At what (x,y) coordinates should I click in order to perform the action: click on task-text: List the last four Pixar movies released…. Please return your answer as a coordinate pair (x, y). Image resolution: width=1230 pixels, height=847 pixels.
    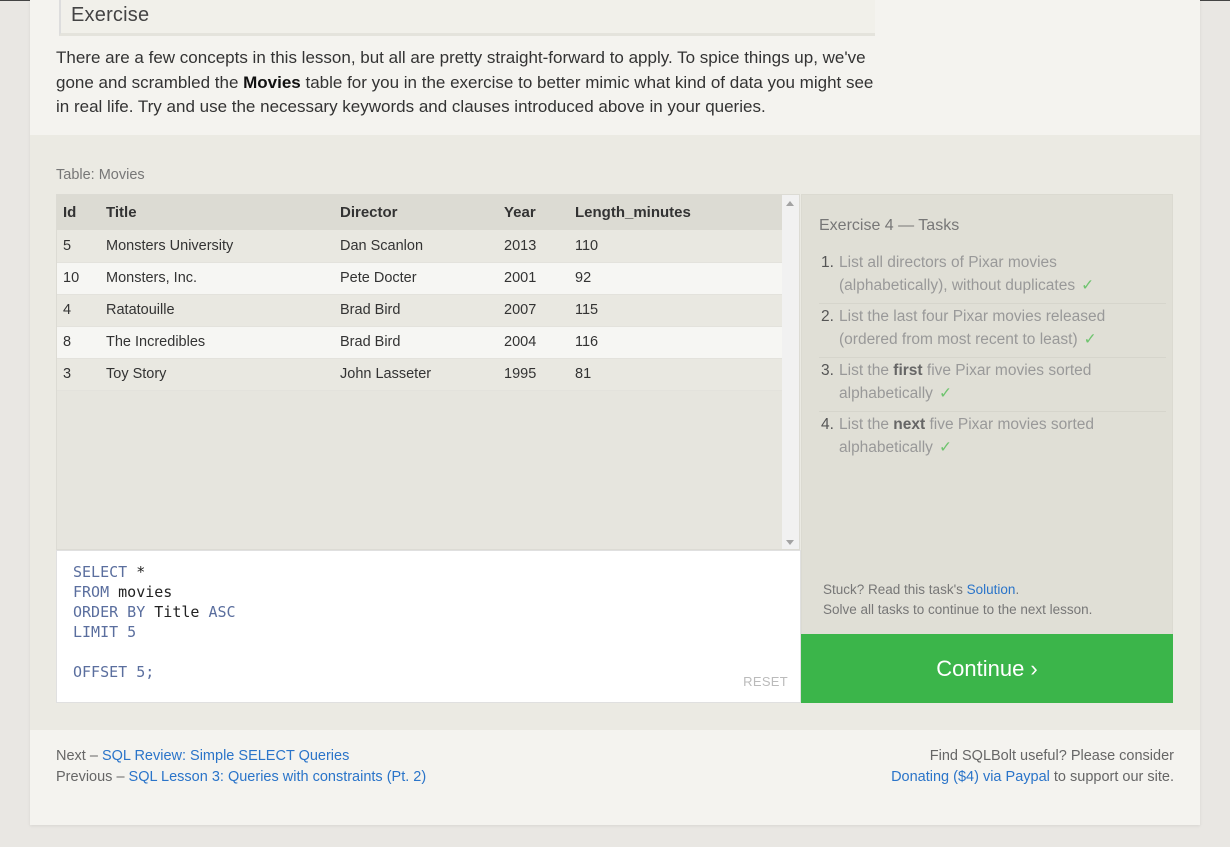
    Looking at the image, I should click on (1001, 329).